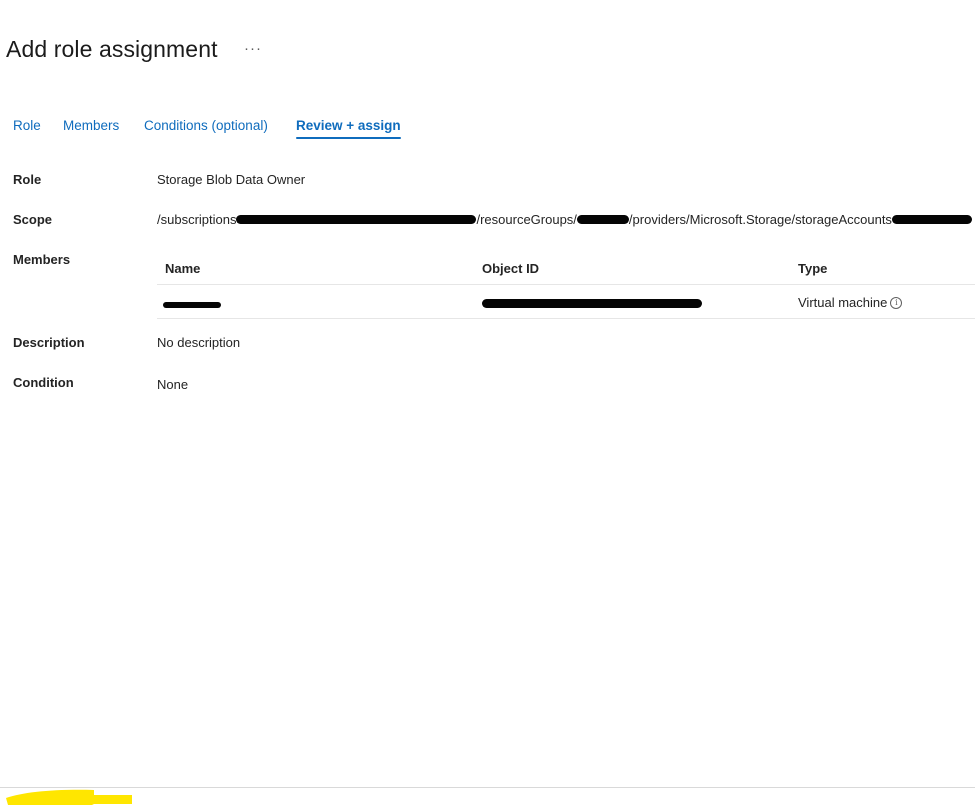 Image resolution: width=975 pixels, height=805 pixels. Describe the element at coordinates (173, 384) in the screenshot. I see `condition-value: None` at that location.